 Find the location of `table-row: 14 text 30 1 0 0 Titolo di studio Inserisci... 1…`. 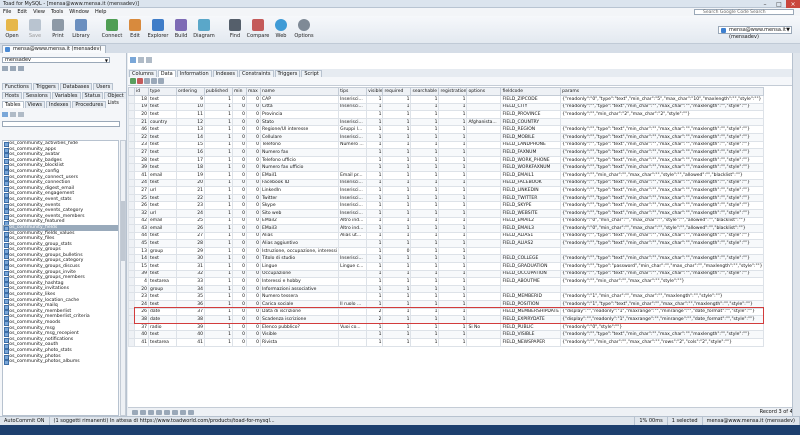

table-row: 14 text 30 1 0 0 Titolo di studio Inserisci... 1… is located at coordinates (446, 259).